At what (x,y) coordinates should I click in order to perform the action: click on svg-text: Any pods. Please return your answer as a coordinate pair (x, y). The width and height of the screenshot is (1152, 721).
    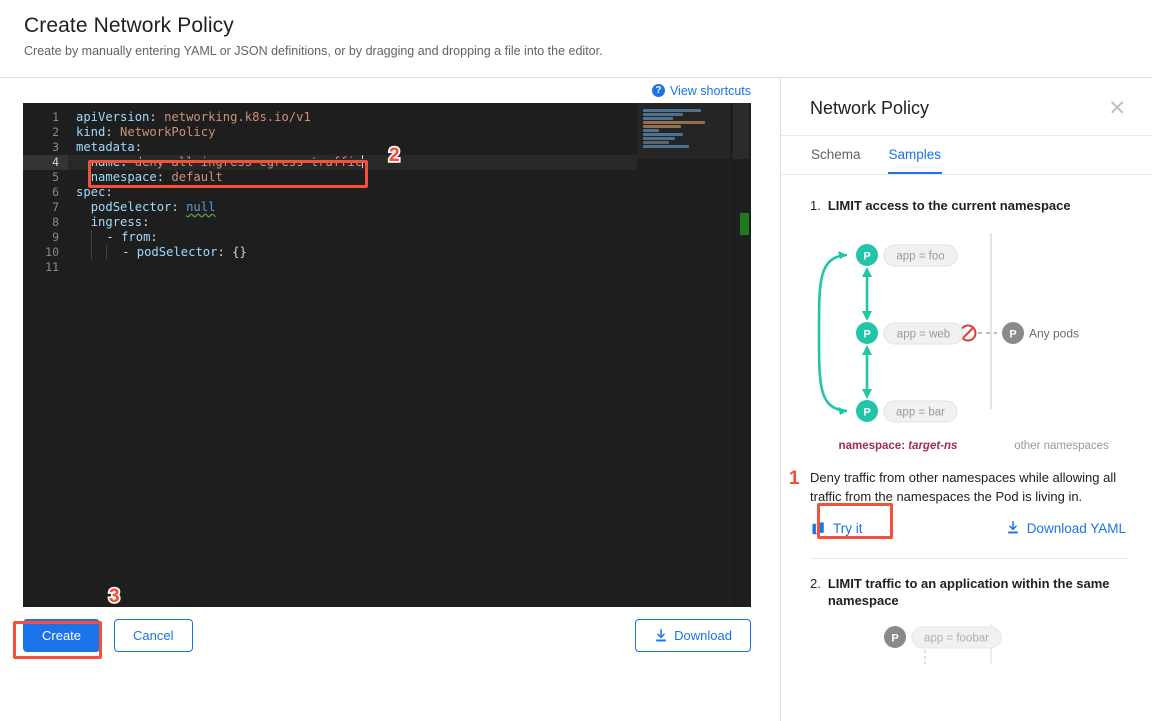
    Looking at the image, I should click on (1054, 333).